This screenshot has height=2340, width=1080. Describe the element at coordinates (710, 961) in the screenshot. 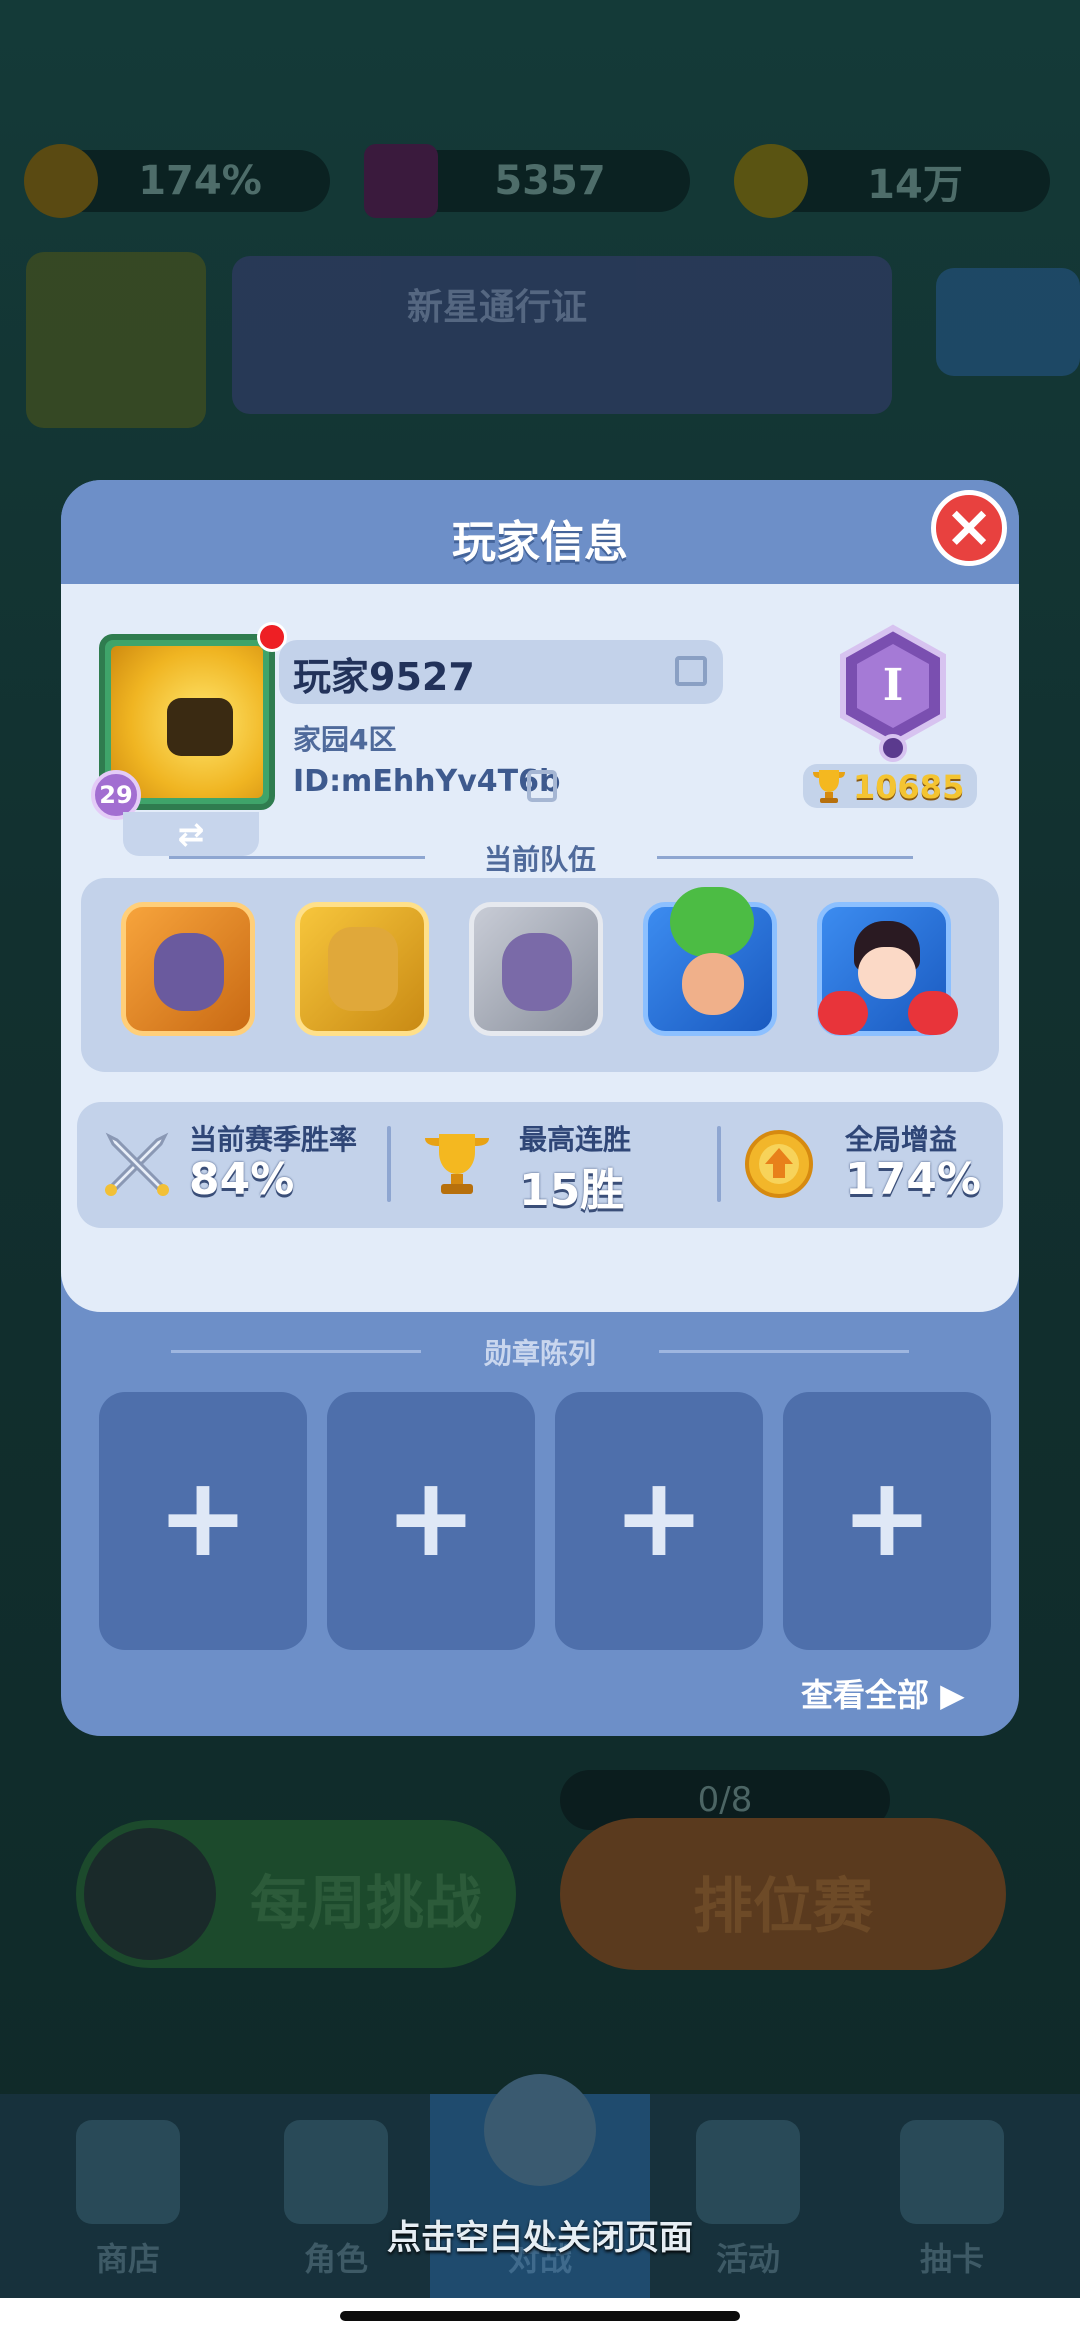

I see `hero-leaf-warrior` at that location.